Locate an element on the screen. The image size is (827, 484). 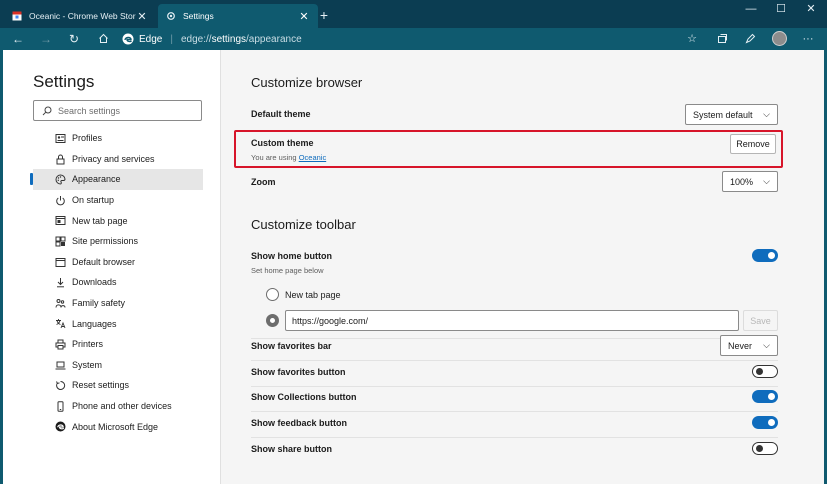
address-bar: Edge | edge://settings/appearance is located at coordinates (414, 39).